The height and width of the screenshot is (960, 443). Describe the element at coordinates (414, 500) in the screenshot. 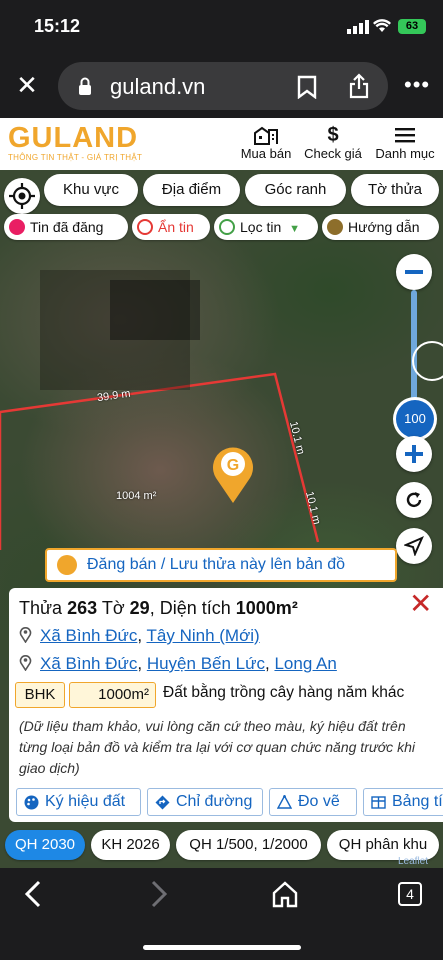

I see `refresh-icon` at that location.